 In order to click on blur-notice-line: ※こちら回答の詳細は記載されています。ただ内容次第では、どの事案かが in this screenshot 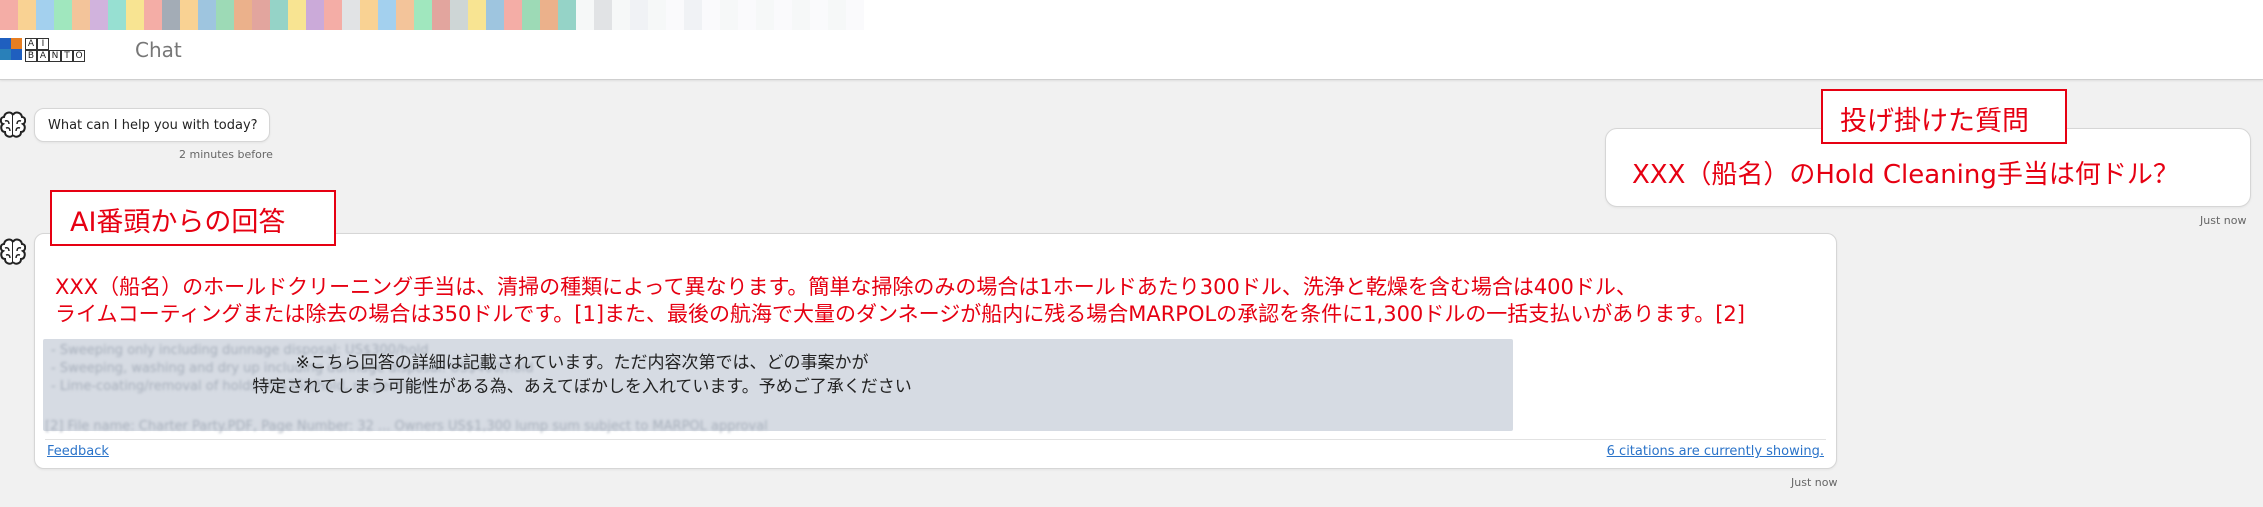, I will do `click(582, 363)`.